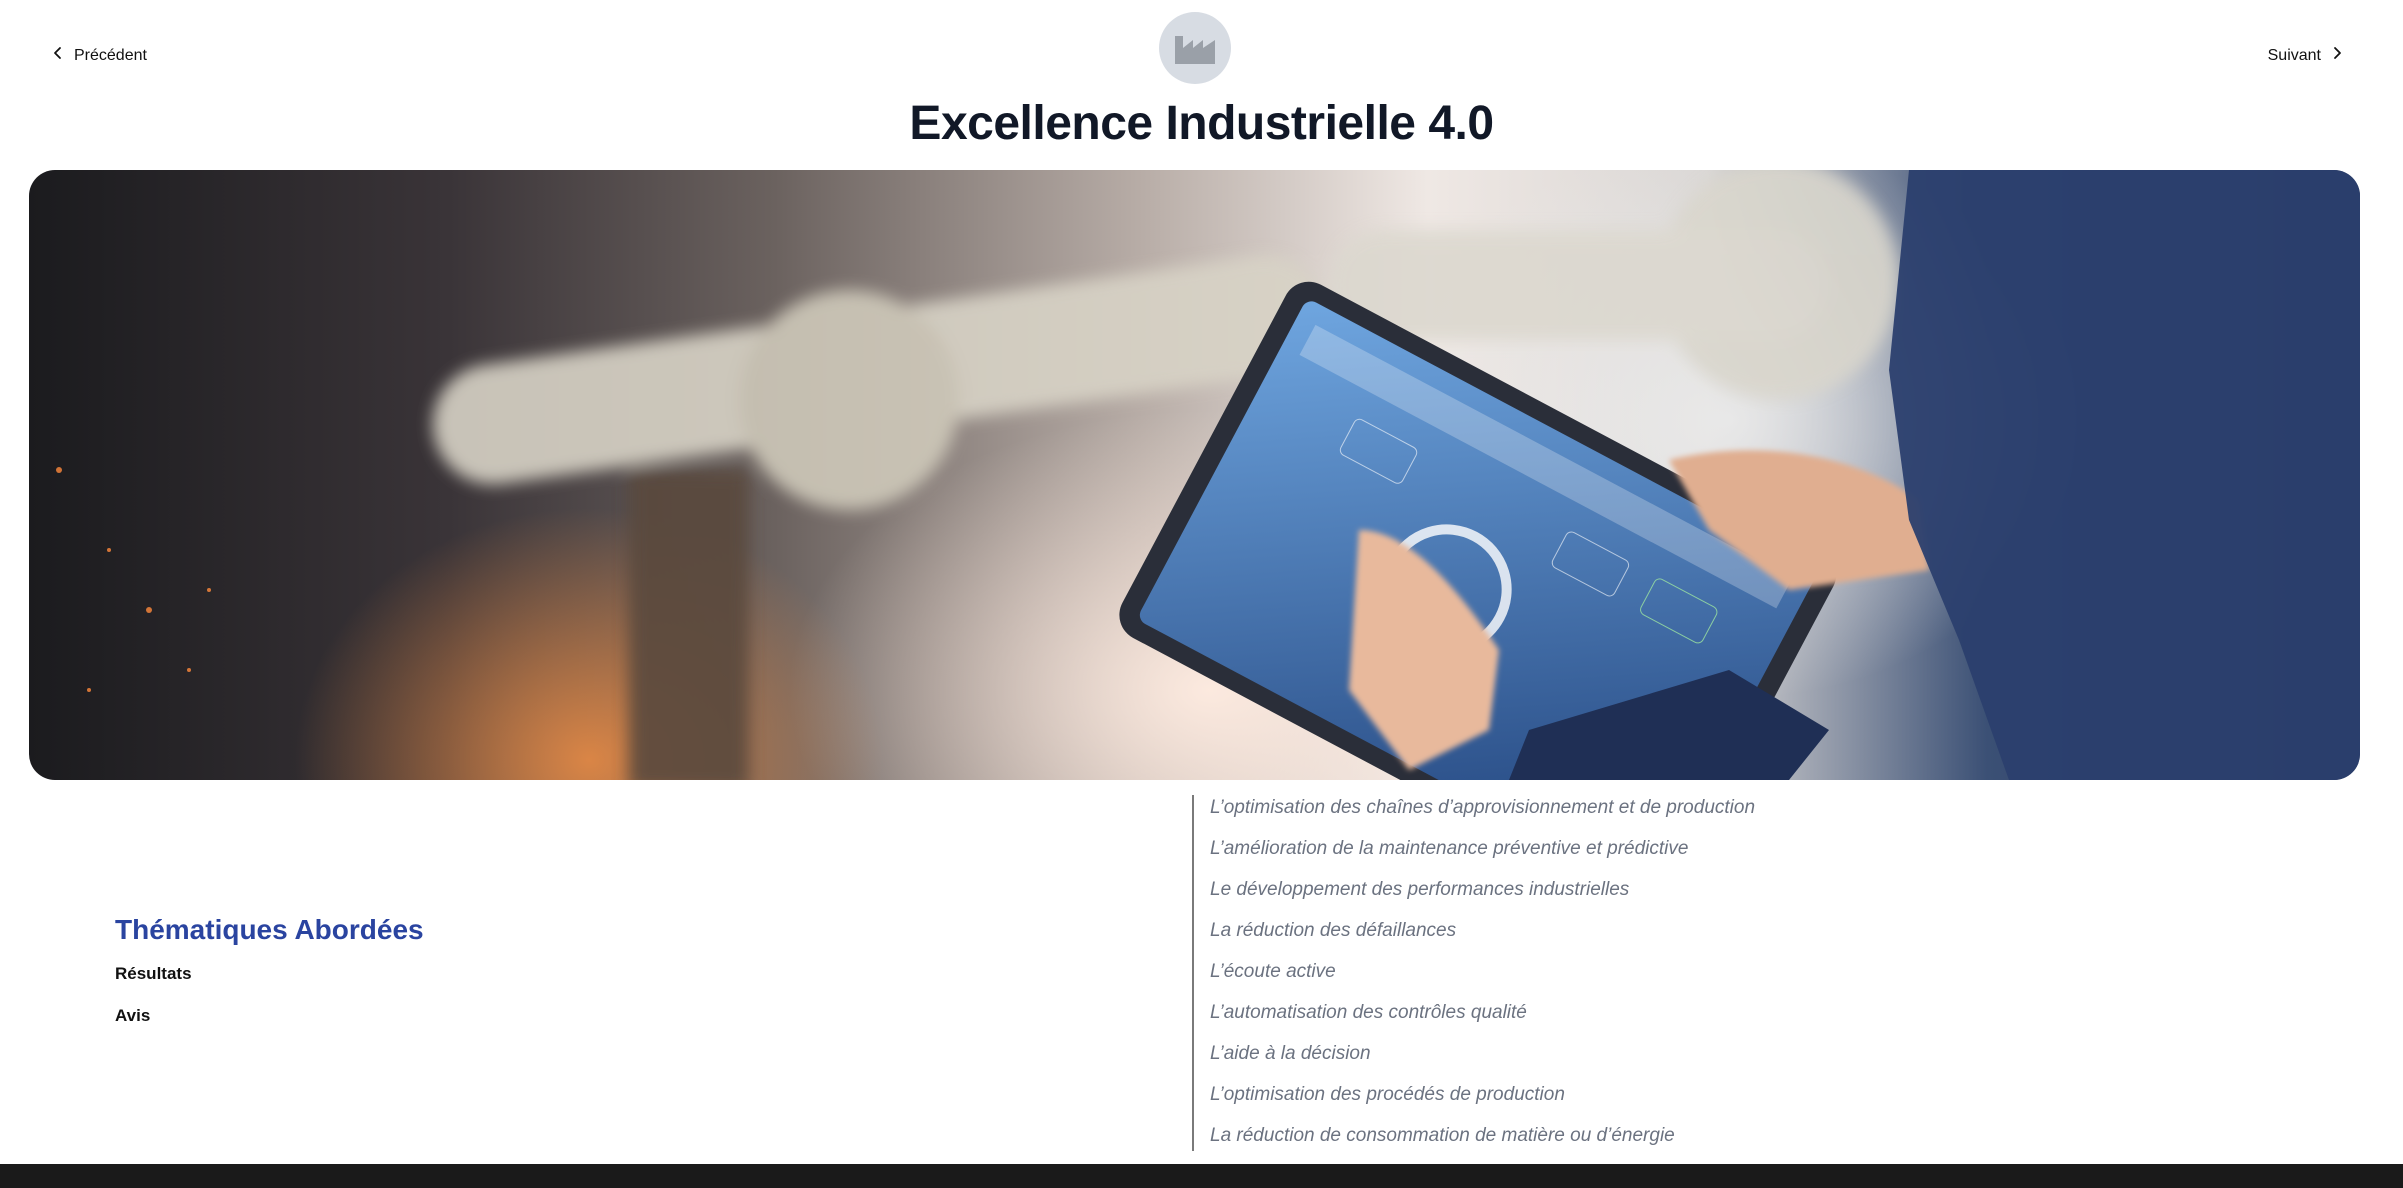 This screenshot has width=2403, height=1188. I want to click on next-link: Suivant, so click(2305, 55).